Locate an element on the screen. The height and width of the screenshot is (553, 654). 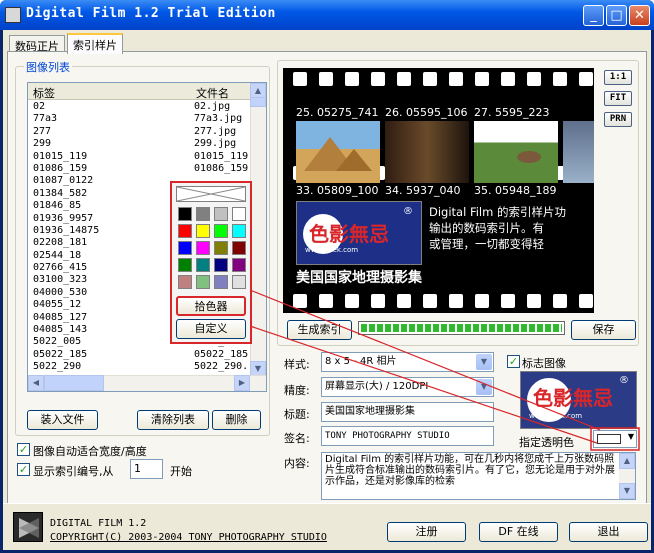
content-scrollbar: ▲ ▼ is located at coordinates (627, 476).